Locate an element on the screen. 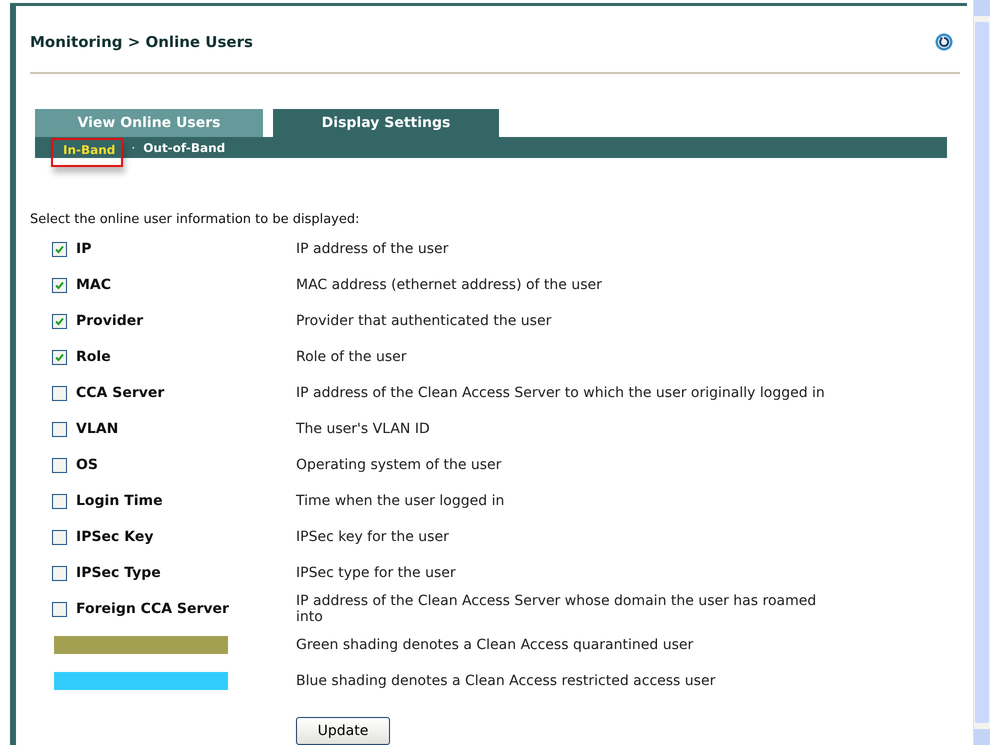 This screenshot has height=745, width=990. field-description: Role of the user is located at coordinates (352, 357).